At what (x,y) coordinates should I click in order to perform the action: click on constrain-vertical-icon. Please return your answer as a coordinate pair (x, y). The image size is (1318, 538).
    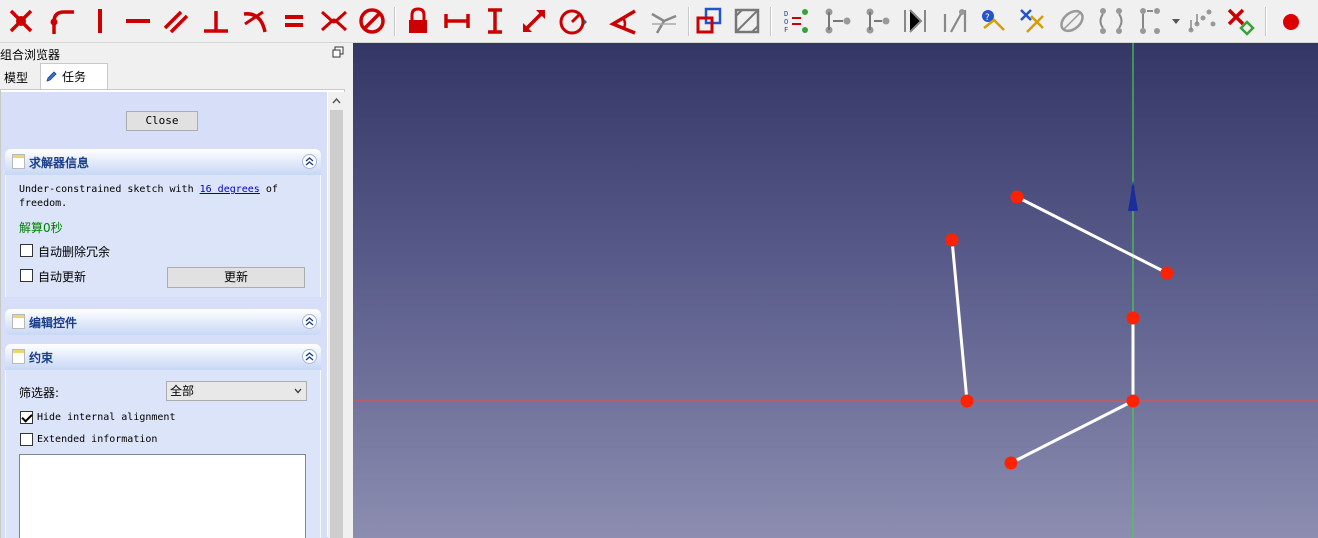
    Looking at the image, I should click on (100, 21).